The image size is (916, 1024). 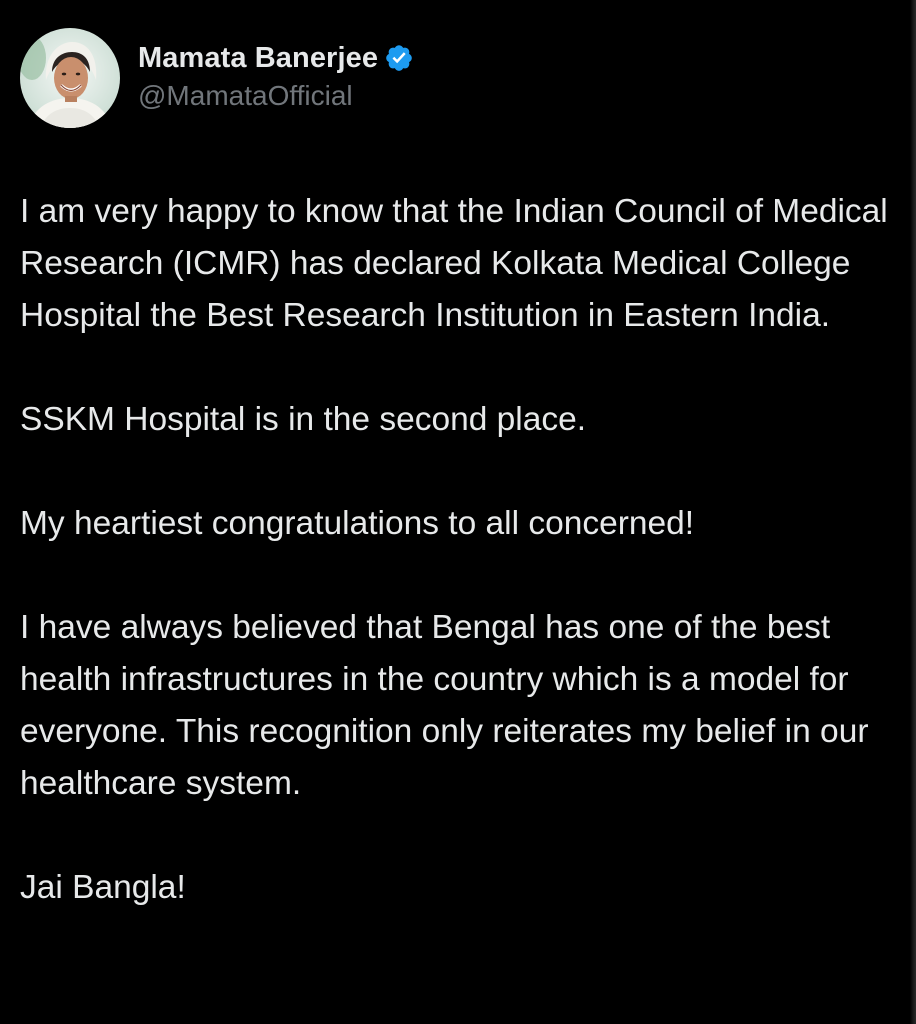 What do you see at coordinates (399, 58) in the screenshot?
I see `verified-badge-icon` at bounding box center [399, 58].